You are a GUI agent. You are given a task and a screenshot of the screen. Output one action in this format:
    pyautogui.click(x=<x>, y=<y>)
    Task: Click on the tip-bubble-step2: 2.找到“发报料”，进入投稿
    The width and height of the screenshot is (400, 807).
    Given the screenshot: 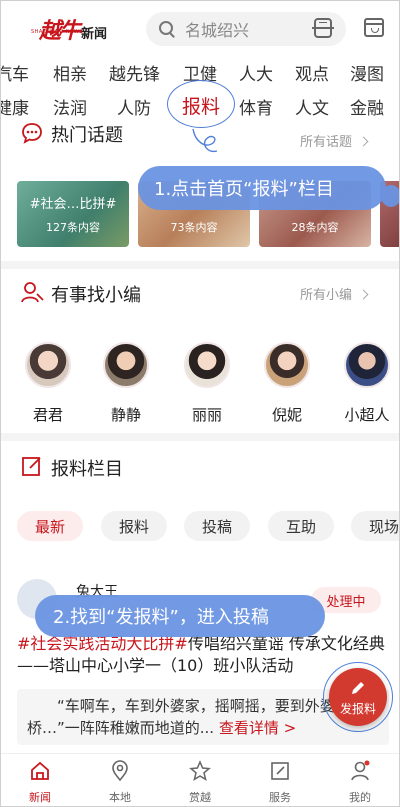 What is the action you would take?
    pyautogui.click(x=180, y=616)
    